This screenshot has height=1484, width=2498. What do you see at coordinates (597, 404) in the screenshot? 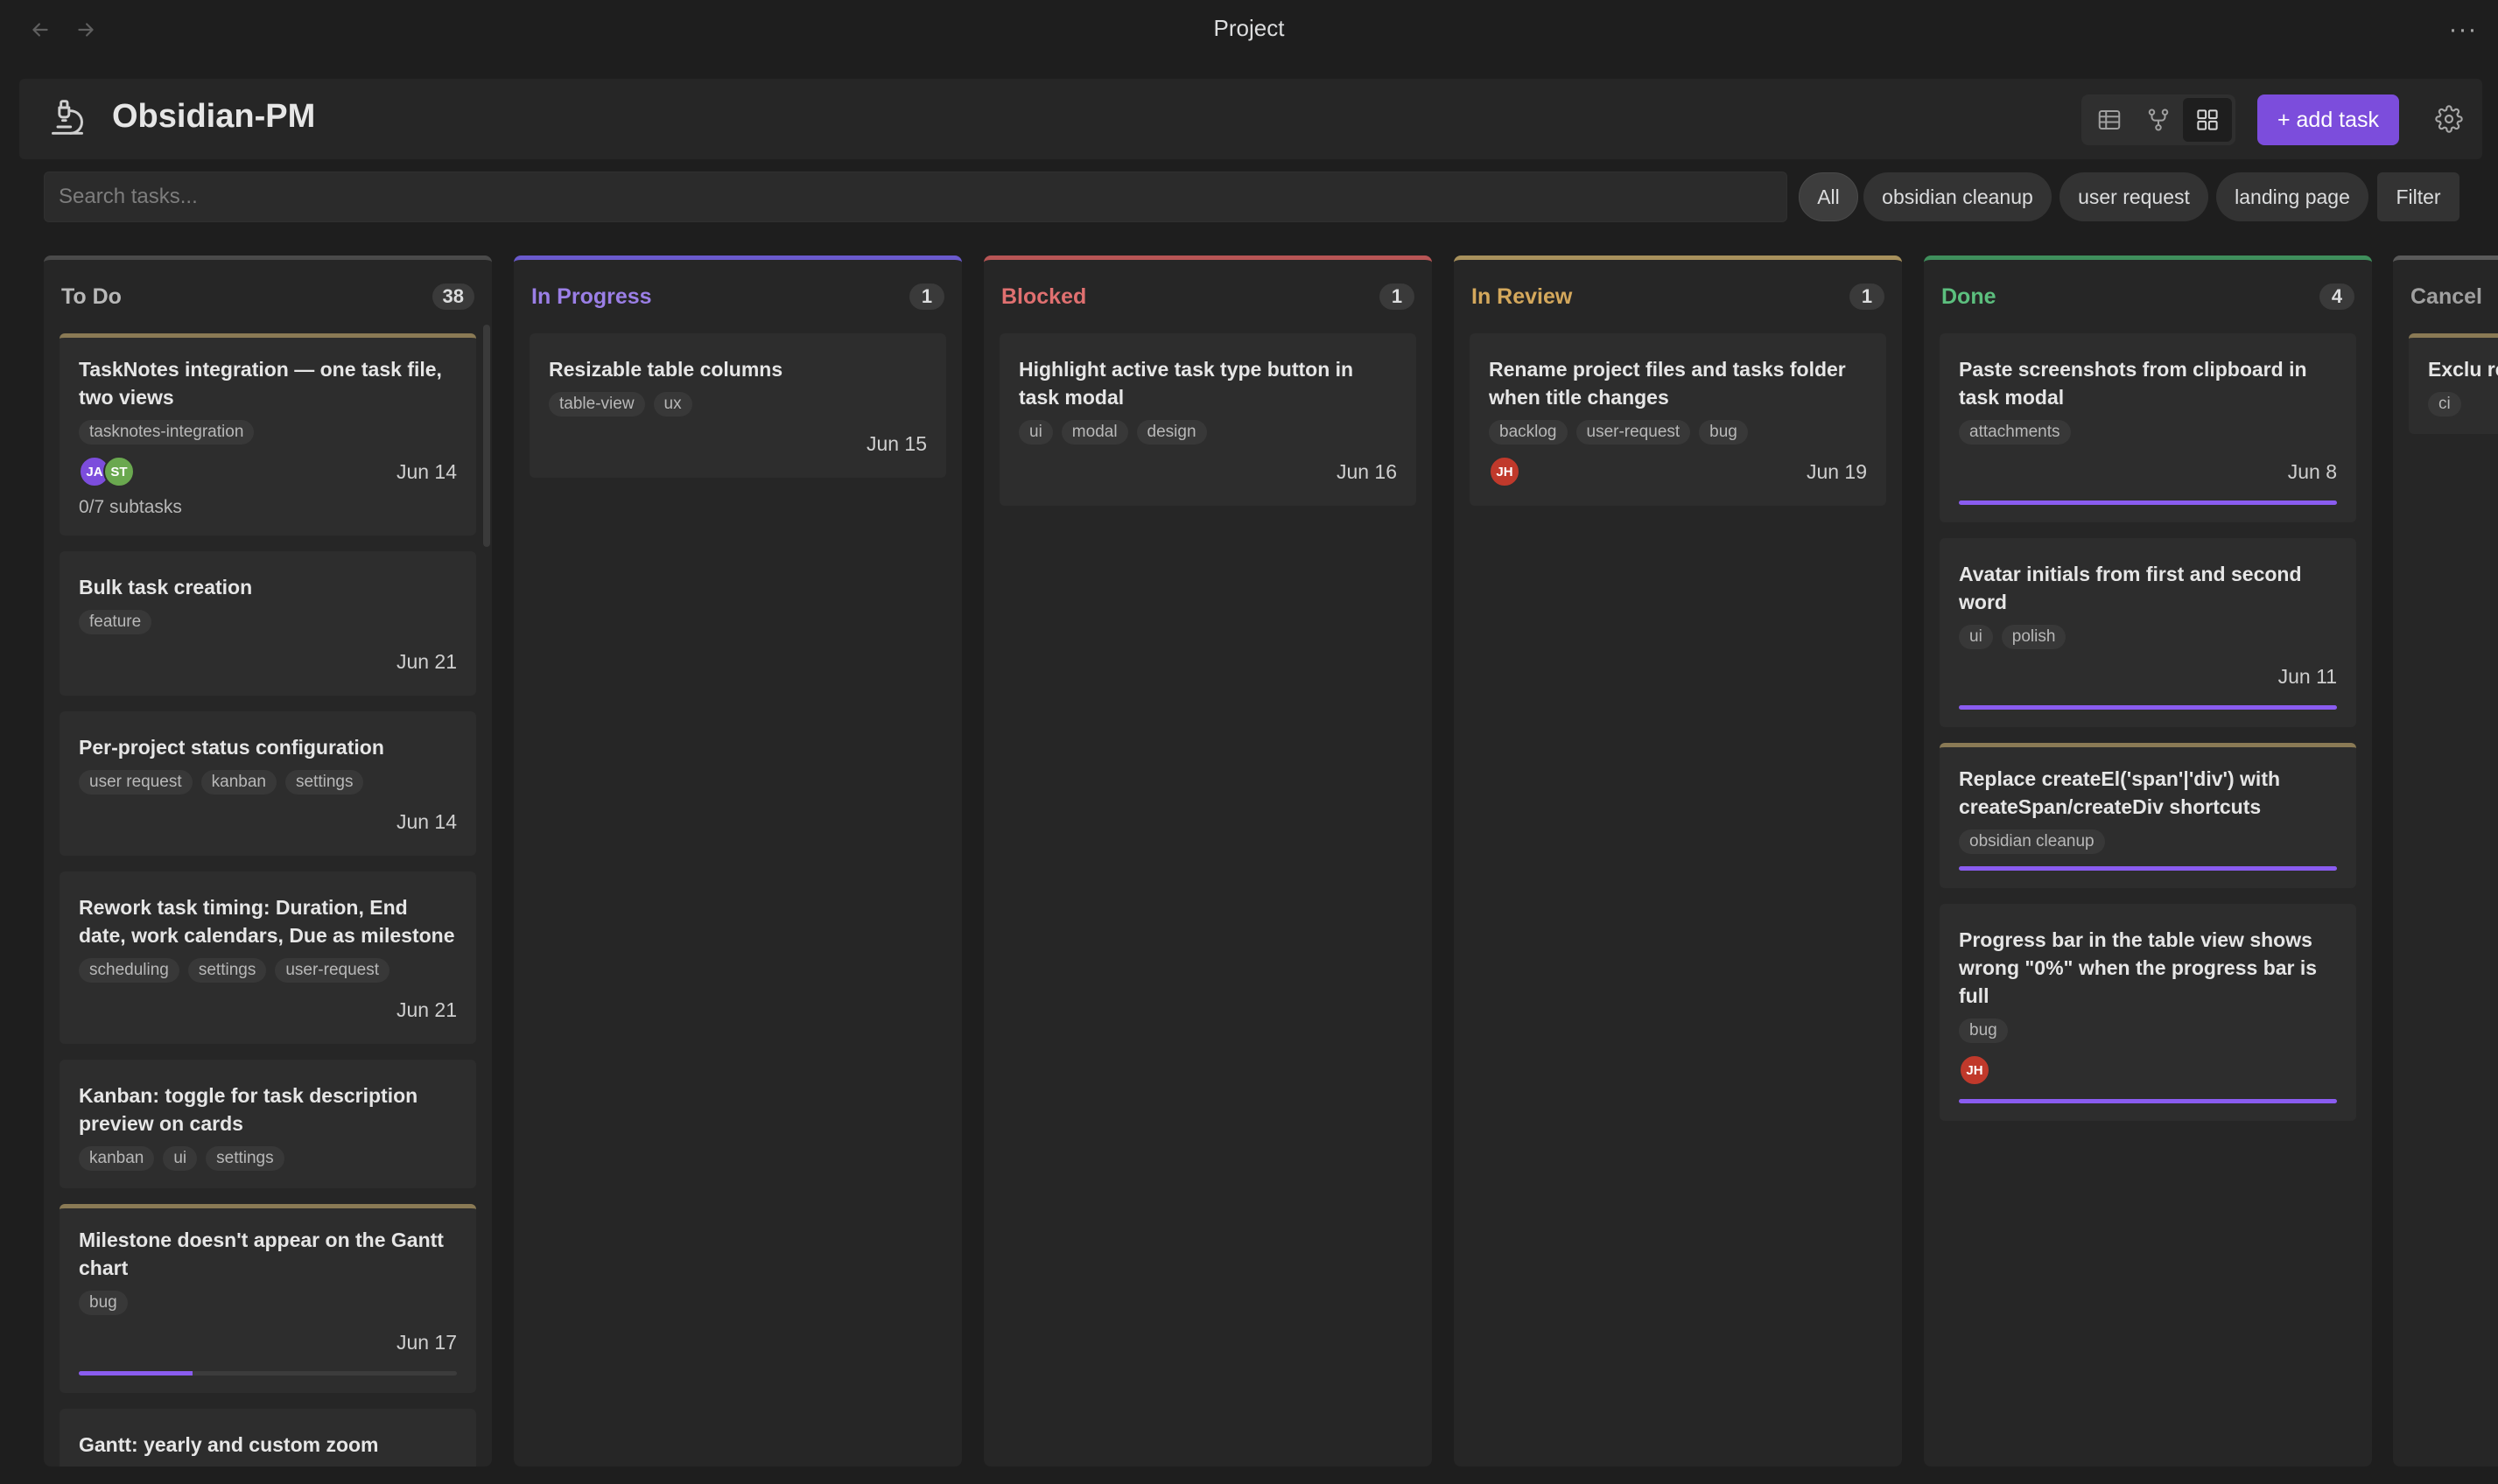
I see `task-tag: table-view` at bounding box center [597, 404].